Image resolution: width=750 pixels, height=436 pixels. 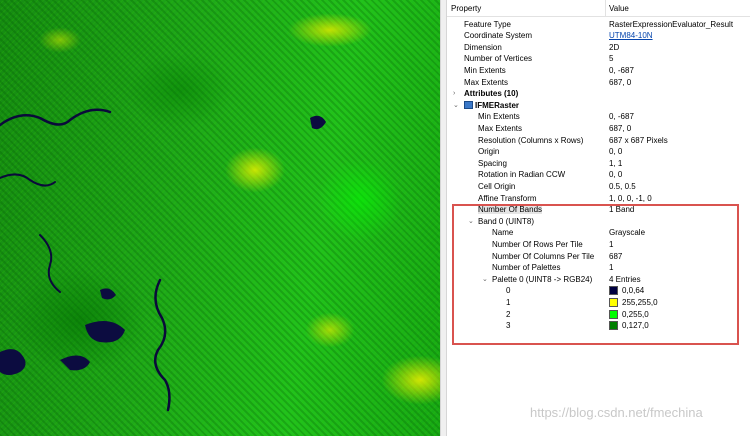 I want to click on collapse-chevron-icon: ⌄, so click(x=456, y=106).